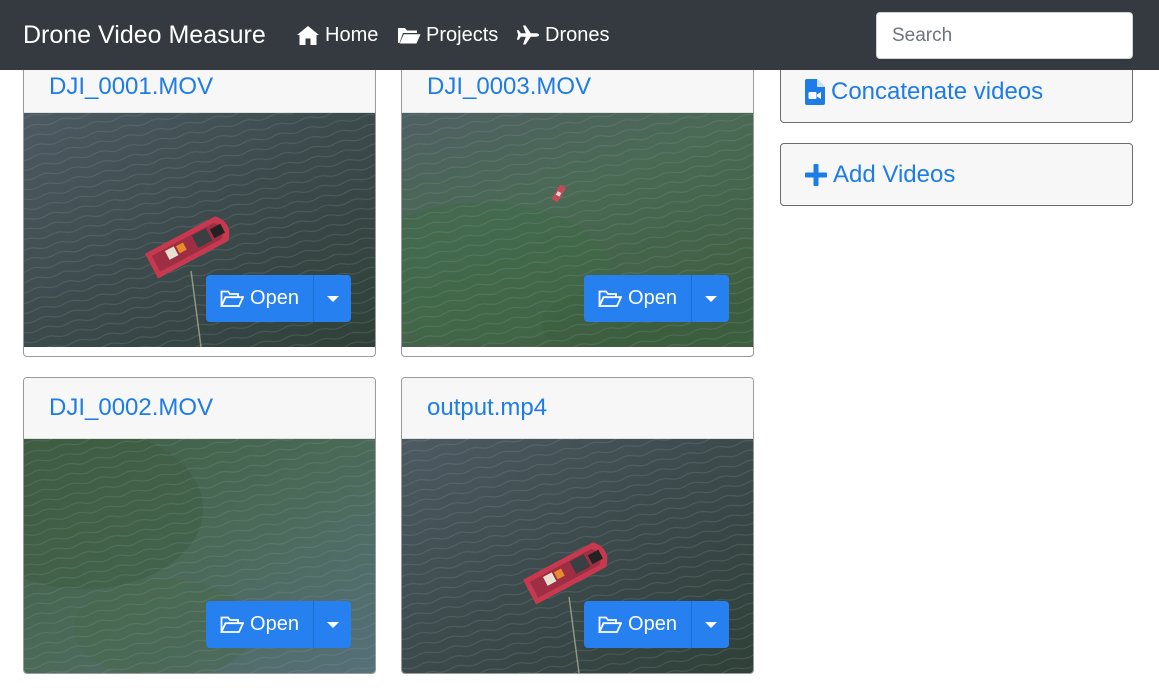 This screenshot has height=696, width=1159. I want to click on video-title: DJI_0002.MOV, so click(131, 408).